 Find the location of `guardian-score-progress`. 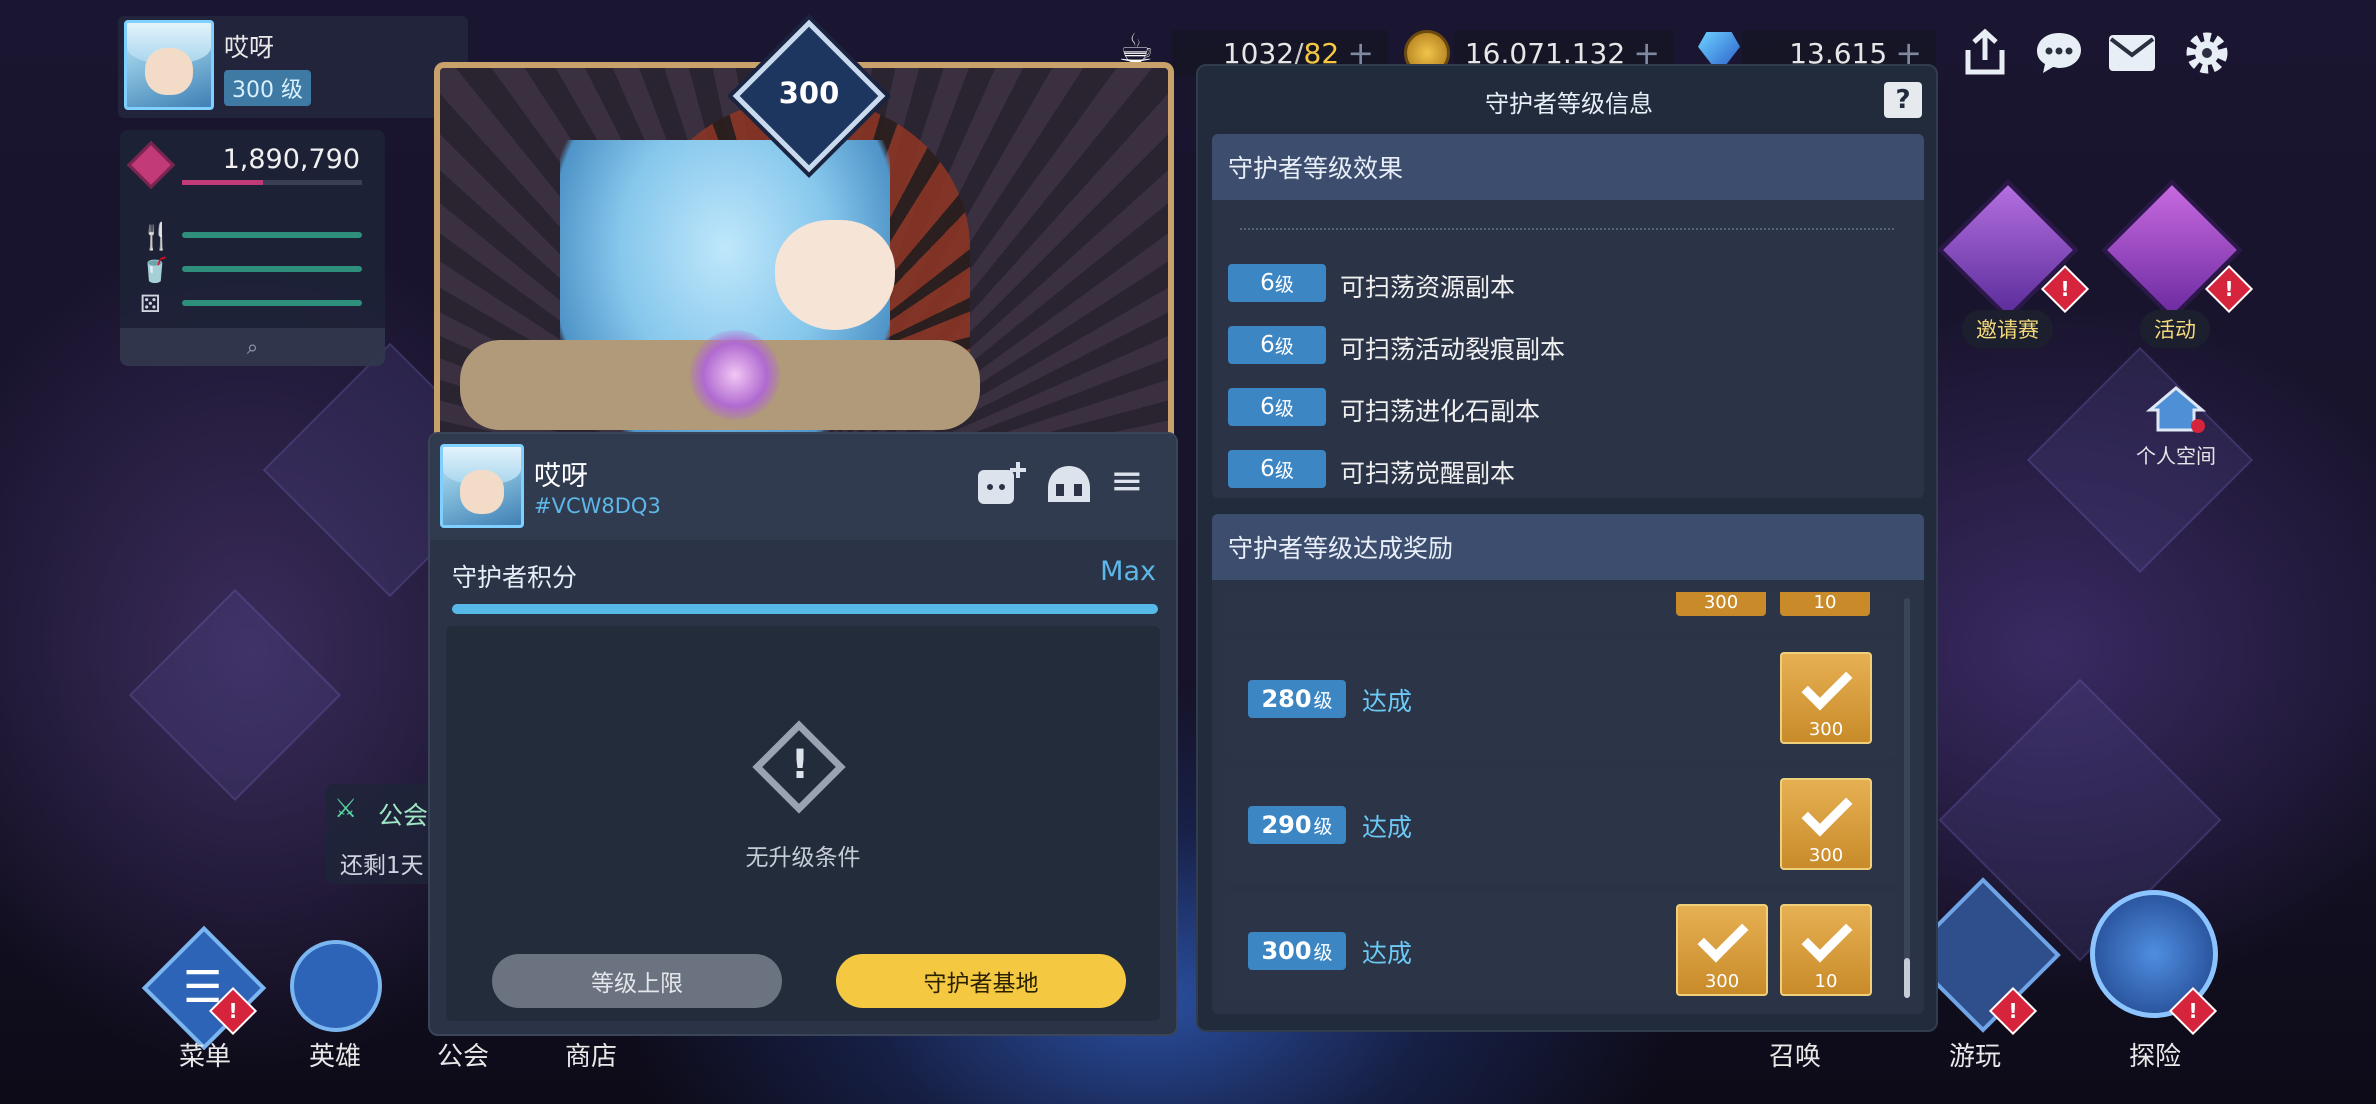

guardian-score-progress is located at coordinates (805, 609).